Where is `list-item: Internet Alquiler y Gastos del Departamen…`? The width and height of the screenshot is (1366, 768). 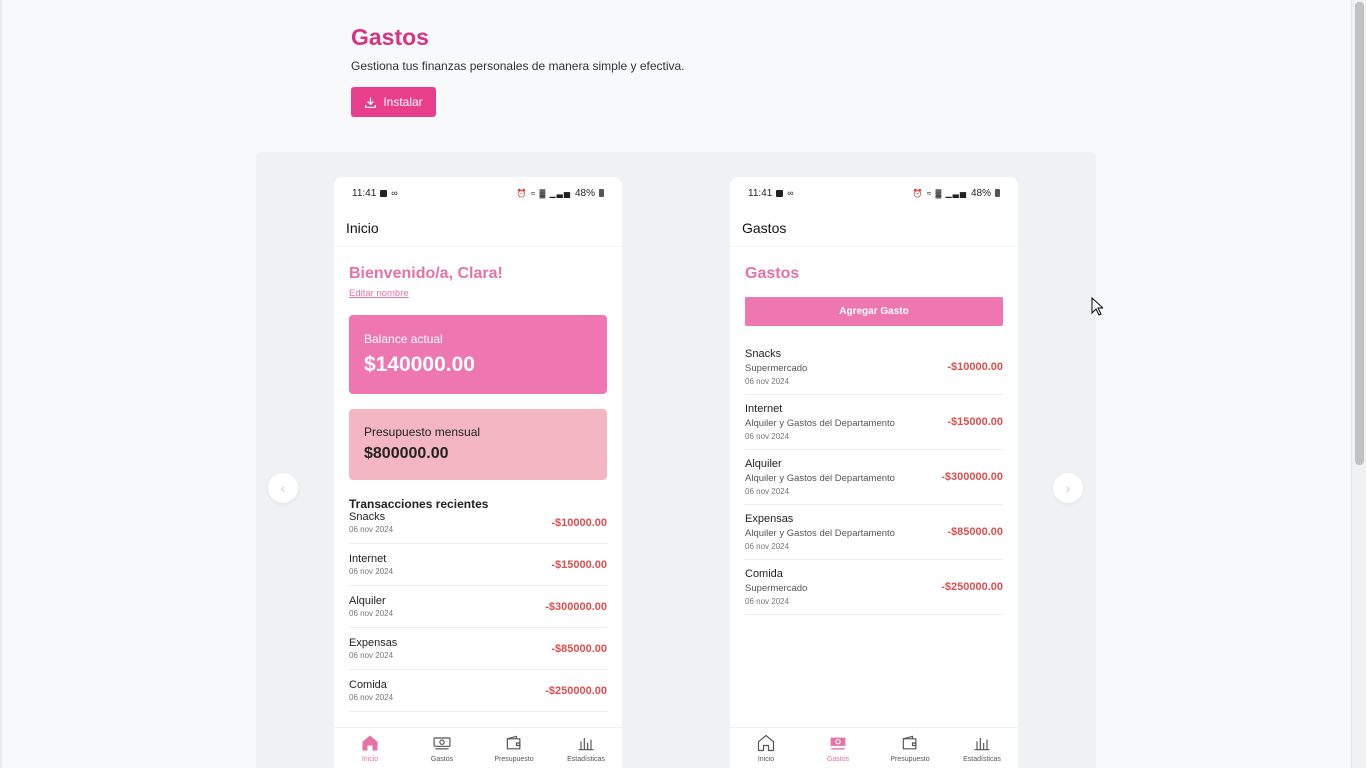
list-item: Internet Alquiler y Gastos del Departamen… is located at coordinates (874, 422).